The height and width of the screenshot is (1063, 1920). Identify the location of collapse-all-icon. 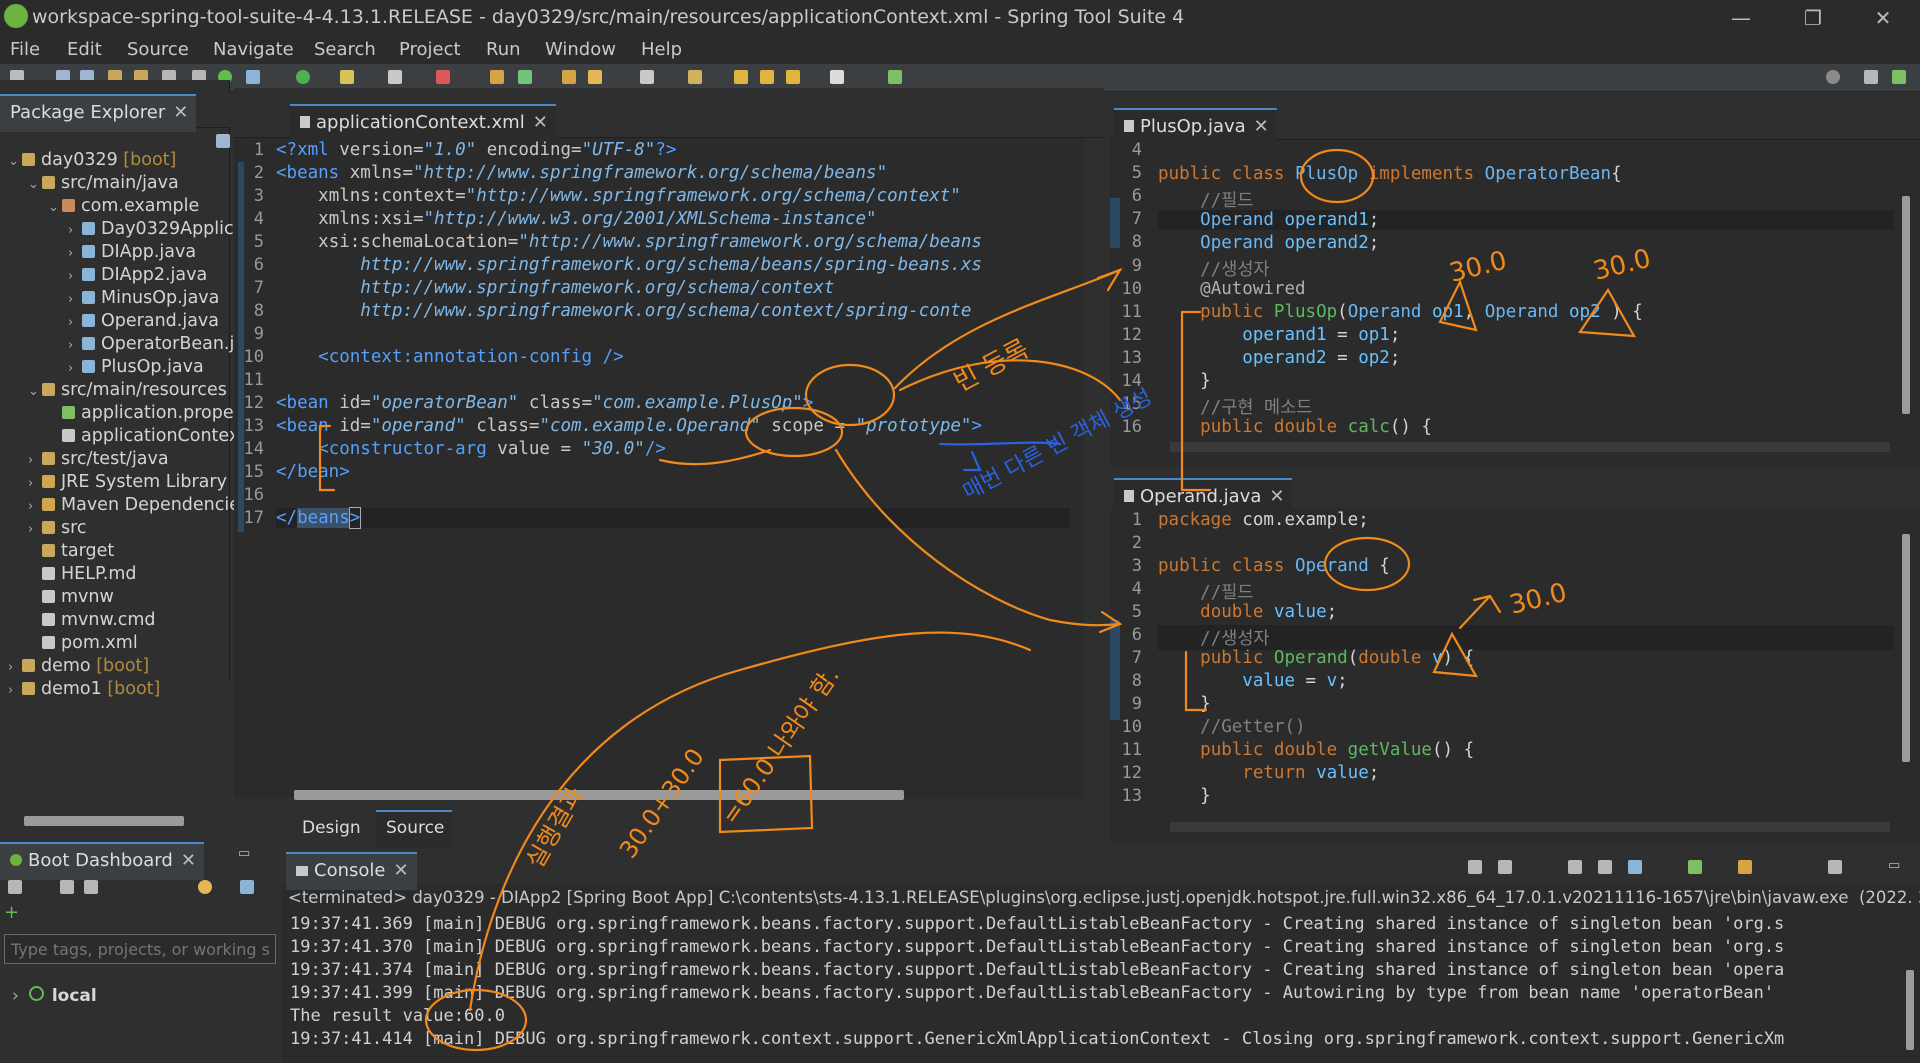
(223, 141).